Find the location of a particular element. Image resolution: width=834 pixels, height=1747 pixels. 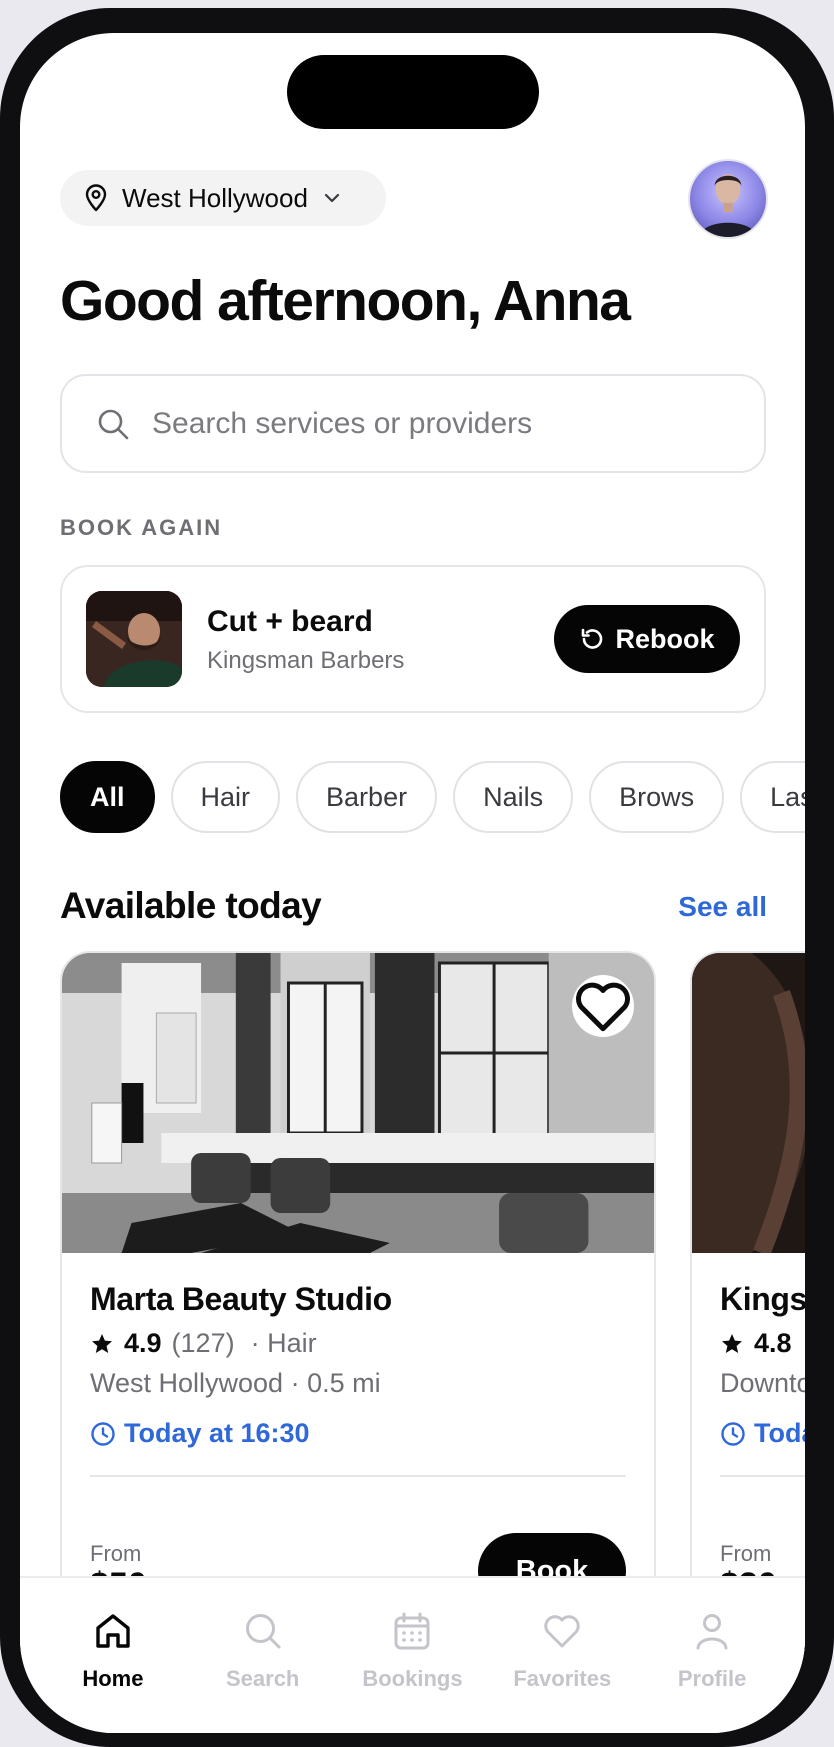

rebook-icon is located at coordinates (592, 638).